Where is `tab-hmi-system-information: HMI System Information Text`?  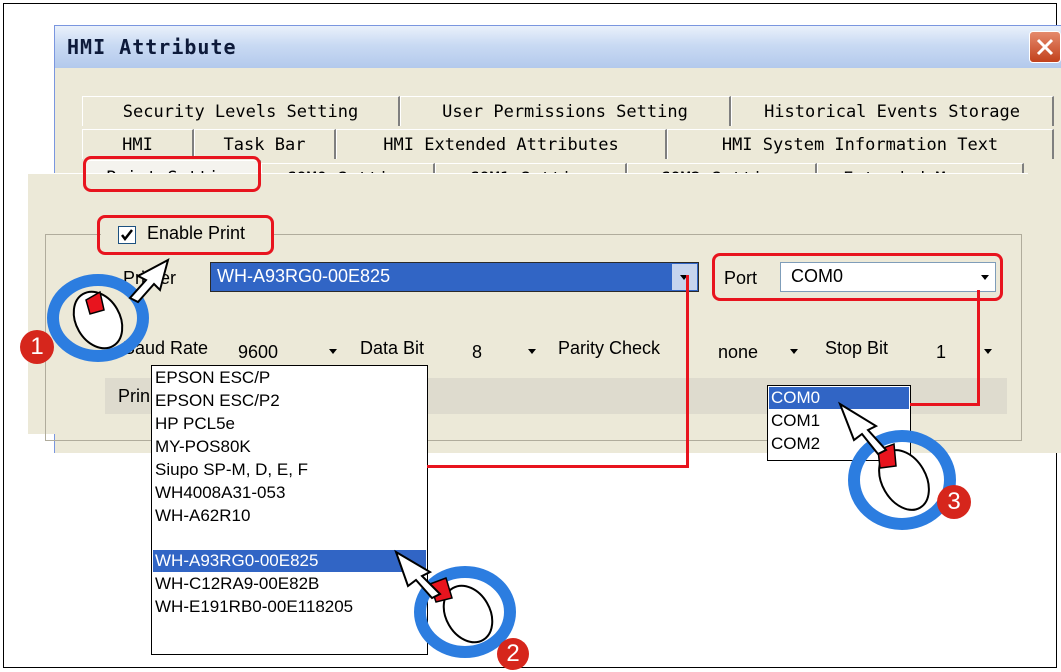 tab-hmi-system-information: HMI System Information Text is located at coordinates (860, 144).